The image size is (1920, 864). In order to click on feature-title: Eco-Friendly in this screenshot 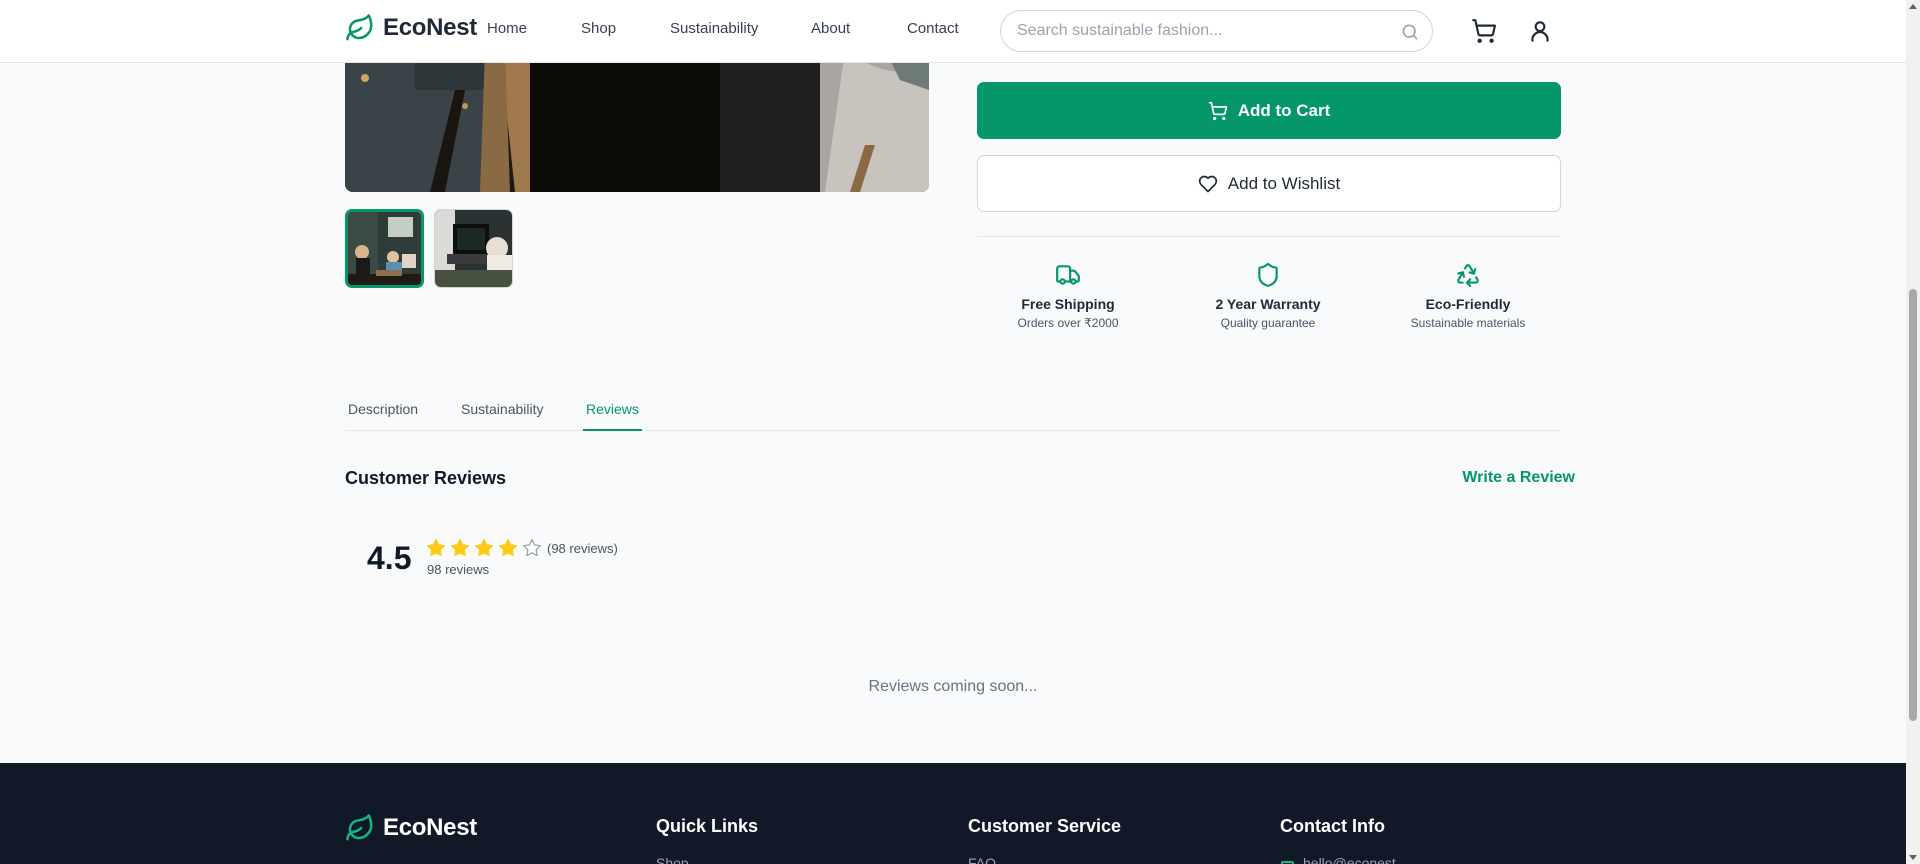, I will do `click(1468, 304)`.